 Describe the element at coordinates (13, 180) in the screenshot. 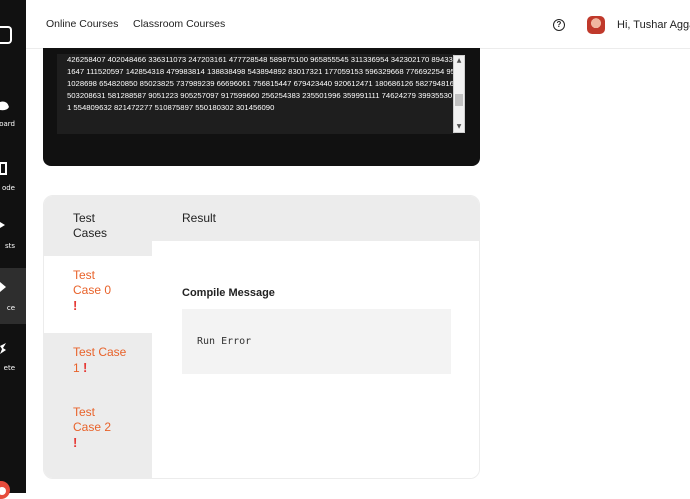

I see `sidebar-item-code: ode` at that location.